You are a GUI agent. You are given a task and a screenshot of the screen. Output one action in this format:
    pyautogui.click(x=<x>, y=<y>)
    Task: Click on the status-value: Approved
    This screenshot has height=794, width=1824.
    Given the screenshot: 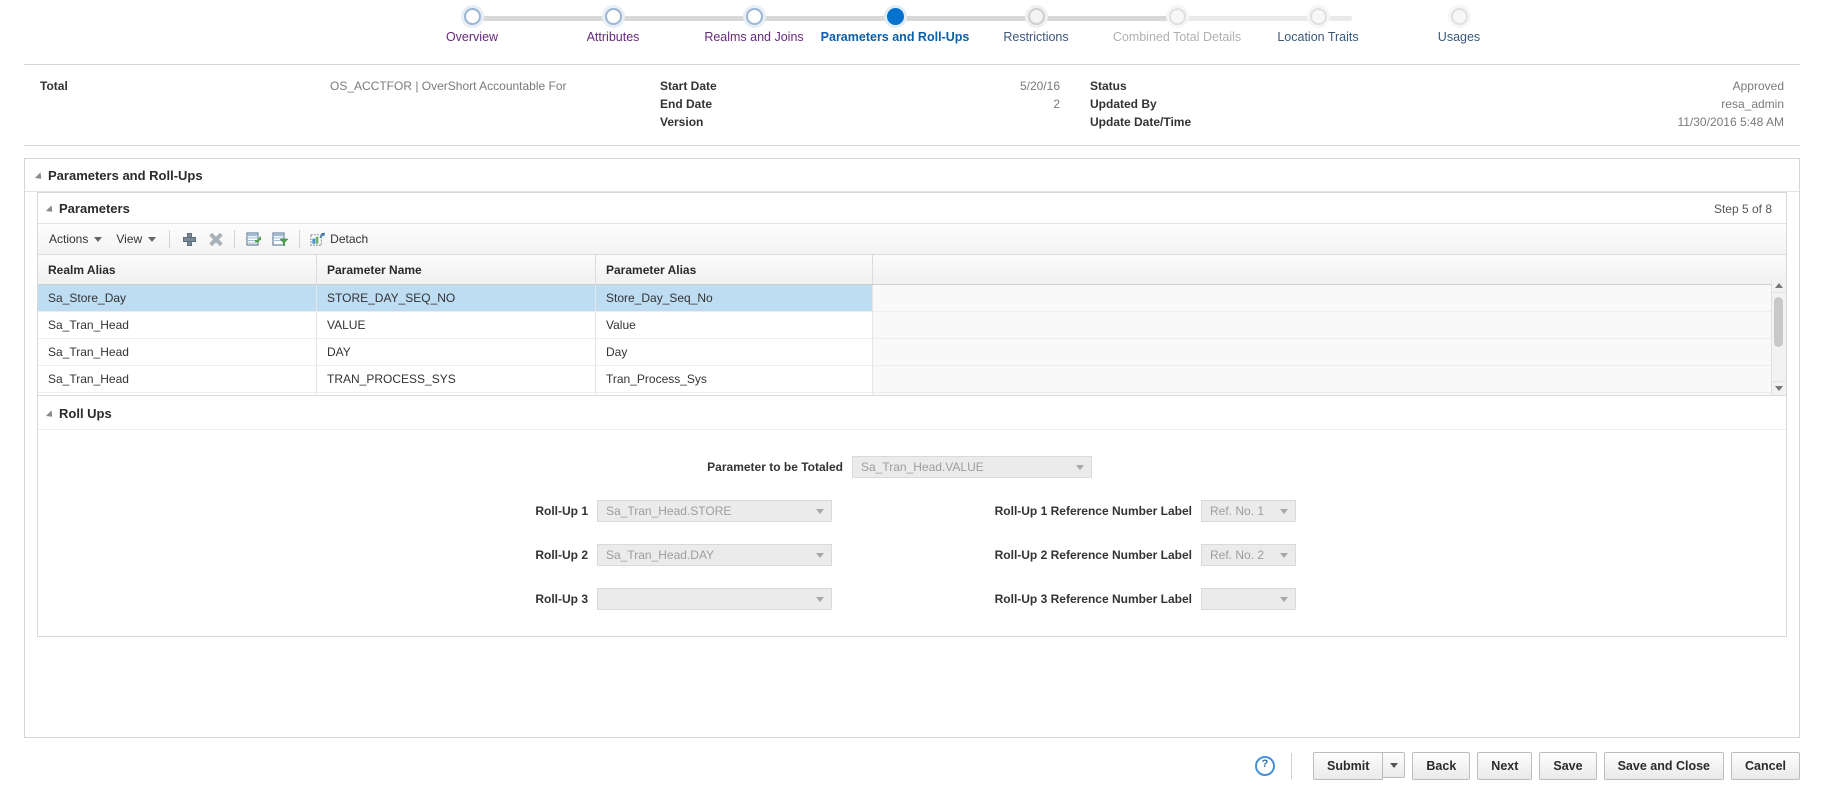 What is the action you would take?
    pyautogui.click(x=1758, y=86)
    